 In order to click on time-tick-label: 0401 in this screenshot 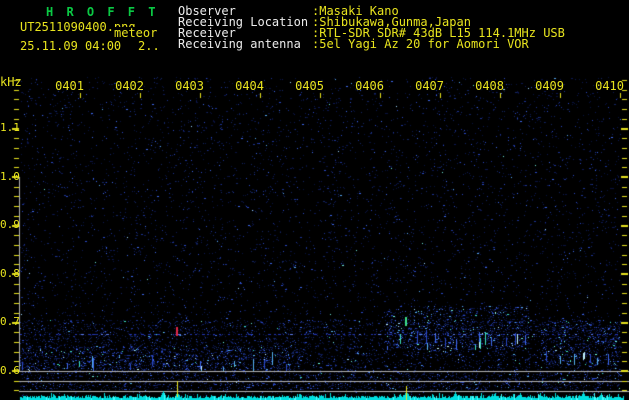, I will do `click(69, 86)`.